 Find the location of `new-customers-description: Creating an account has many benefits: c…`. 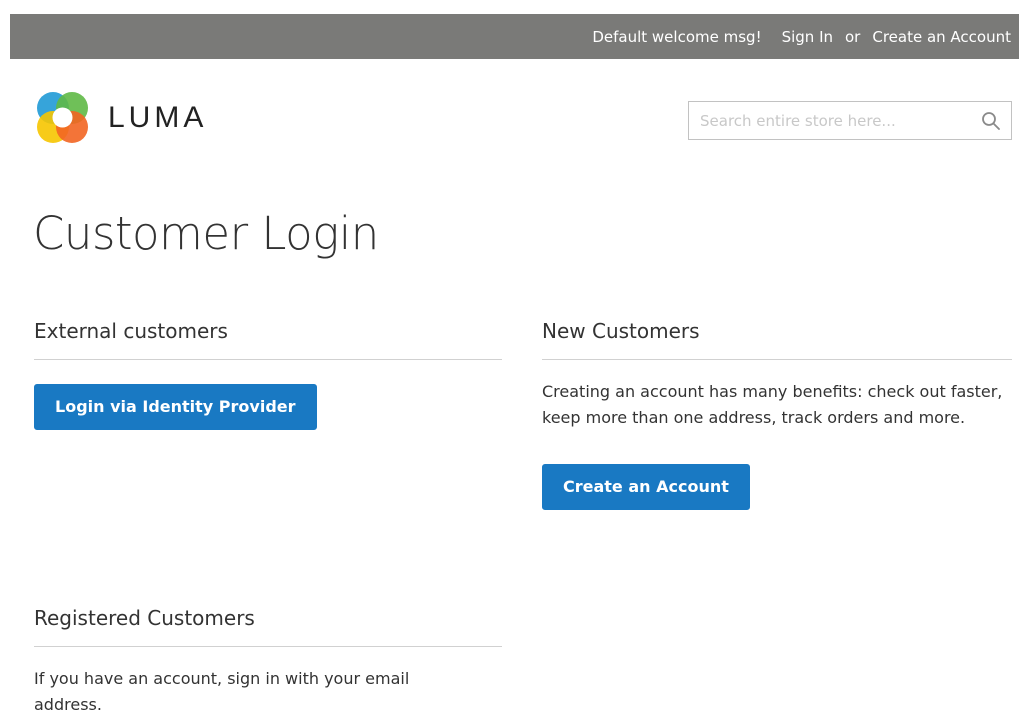

new-customers-description: Creating an account has many benefits: c… is located at coordinates (772, 404).